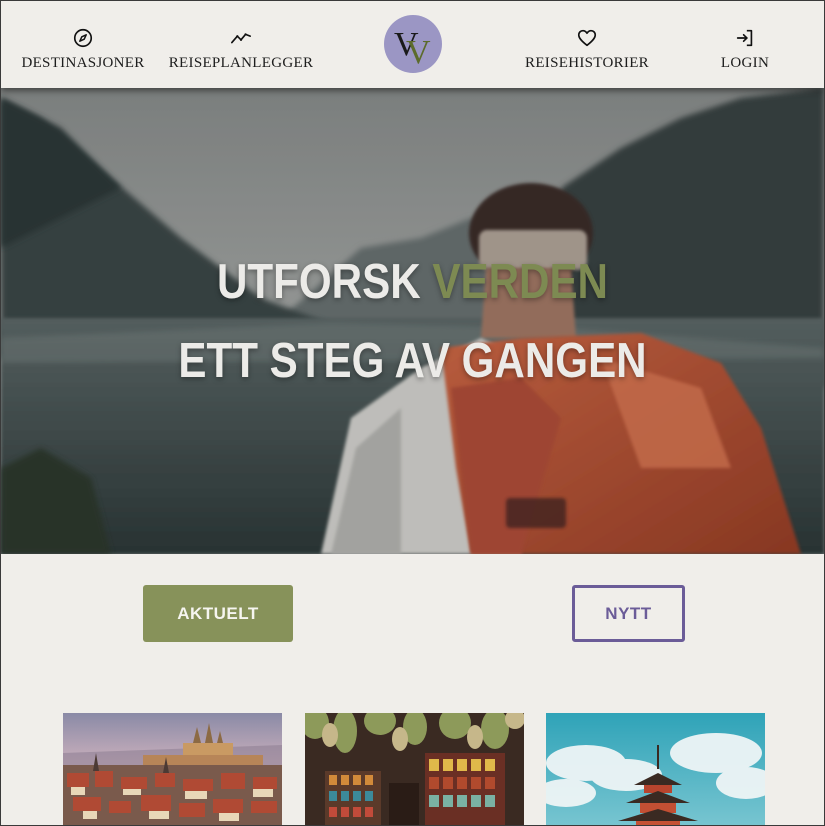 The width and height of the screenshot is (825, 826). What do you see at coordinates (745, 63) in the screenshot?
I see `nav-label: LOGIN` at bounding box center [745, 63].